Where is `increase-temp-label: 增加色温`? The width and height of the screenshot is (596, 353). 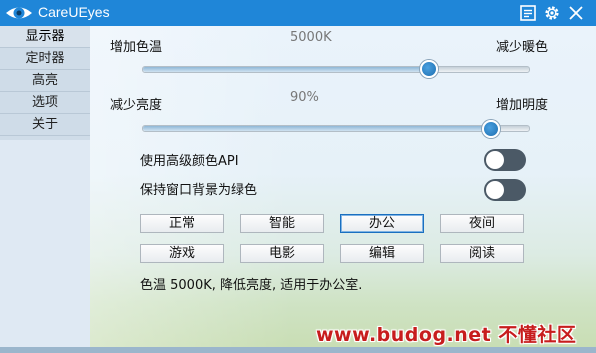
increase-temp-label: 增加色温 is located at coordinates (136, 47).